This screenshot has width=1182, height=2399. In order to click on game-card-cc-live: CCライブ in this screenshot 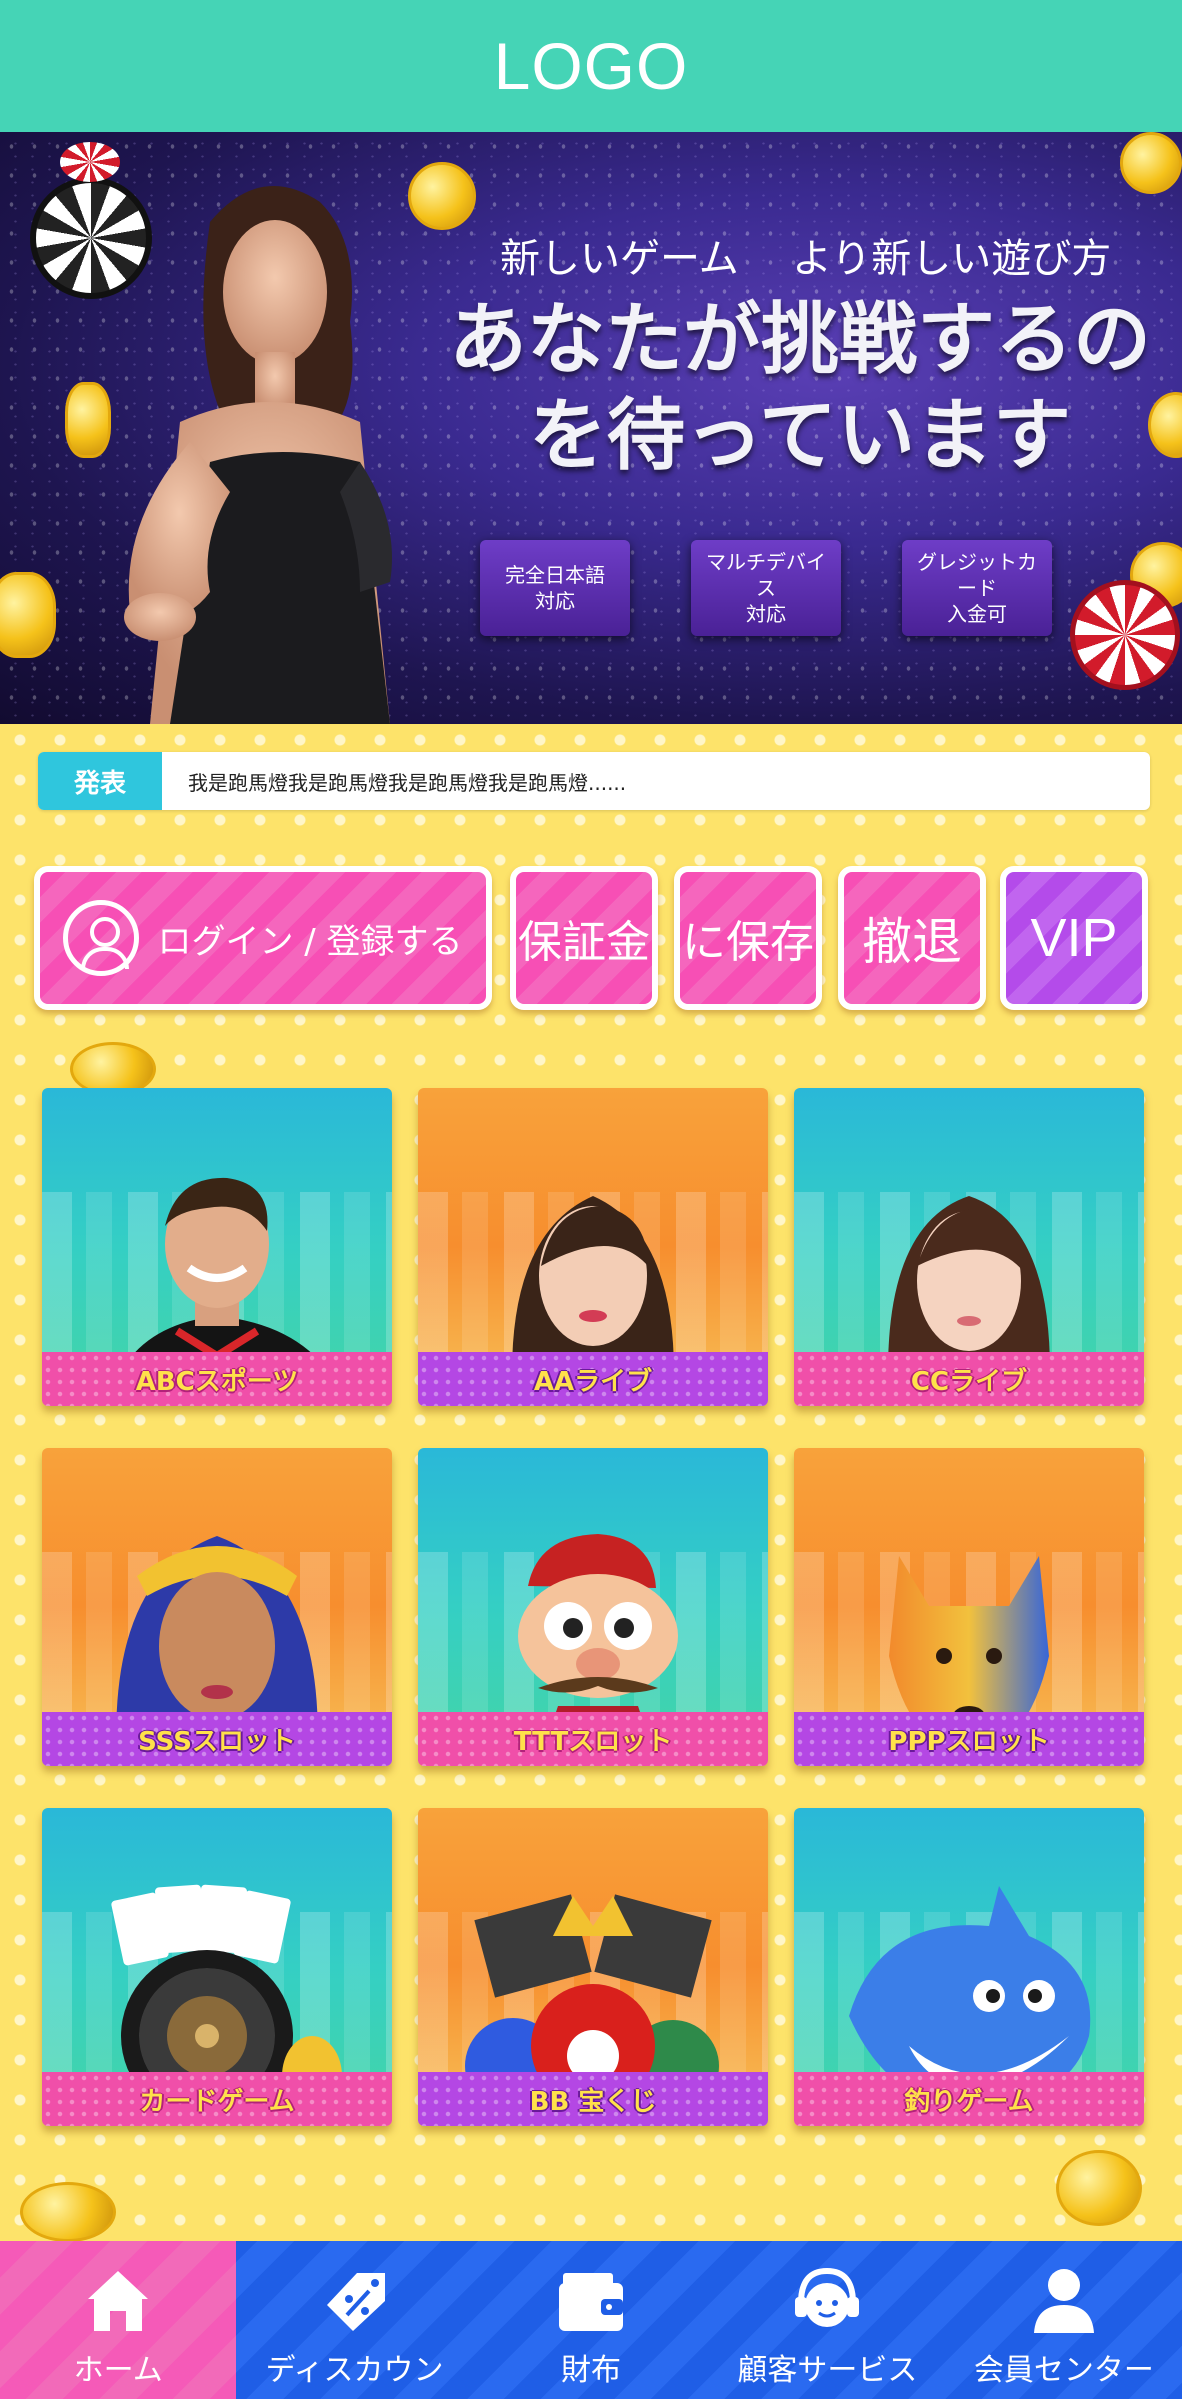, I will do `click(969, 1247)`.